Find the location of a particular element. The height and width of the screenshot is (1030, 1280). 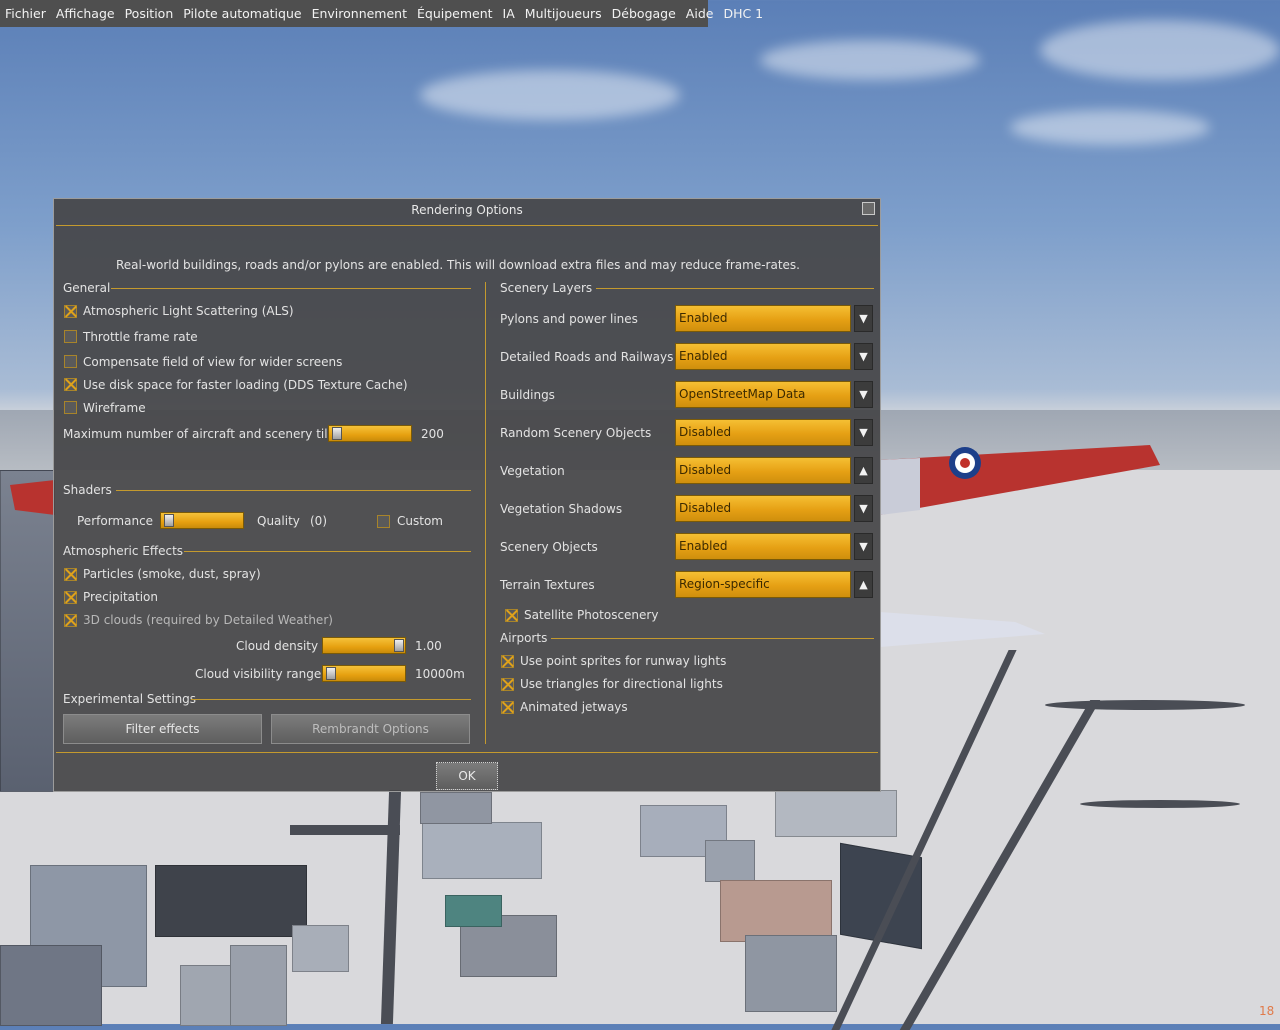

cloud-visibility-value: 10000m is located at coordinates (440, 674).